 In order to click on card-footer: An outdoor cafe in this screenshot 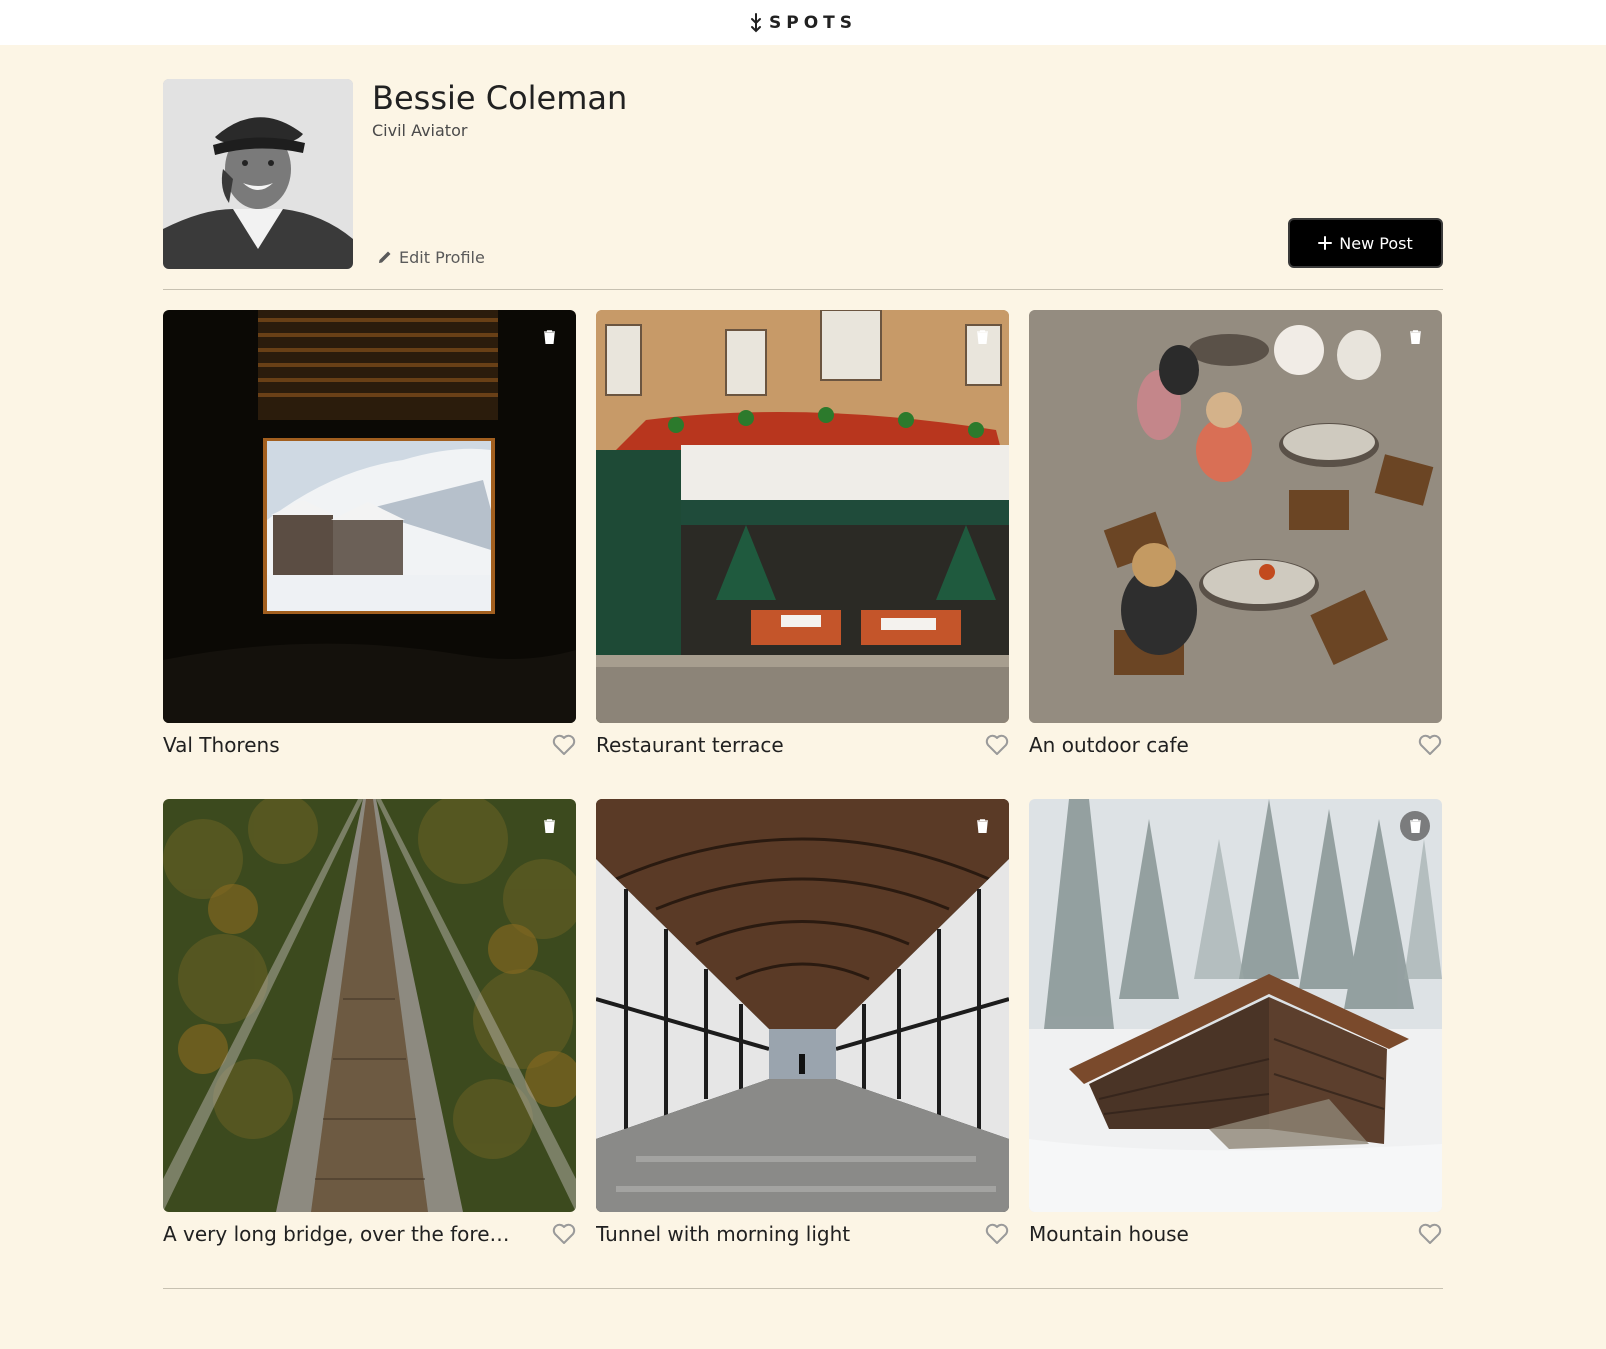, I will do `click(1235, 741)`.